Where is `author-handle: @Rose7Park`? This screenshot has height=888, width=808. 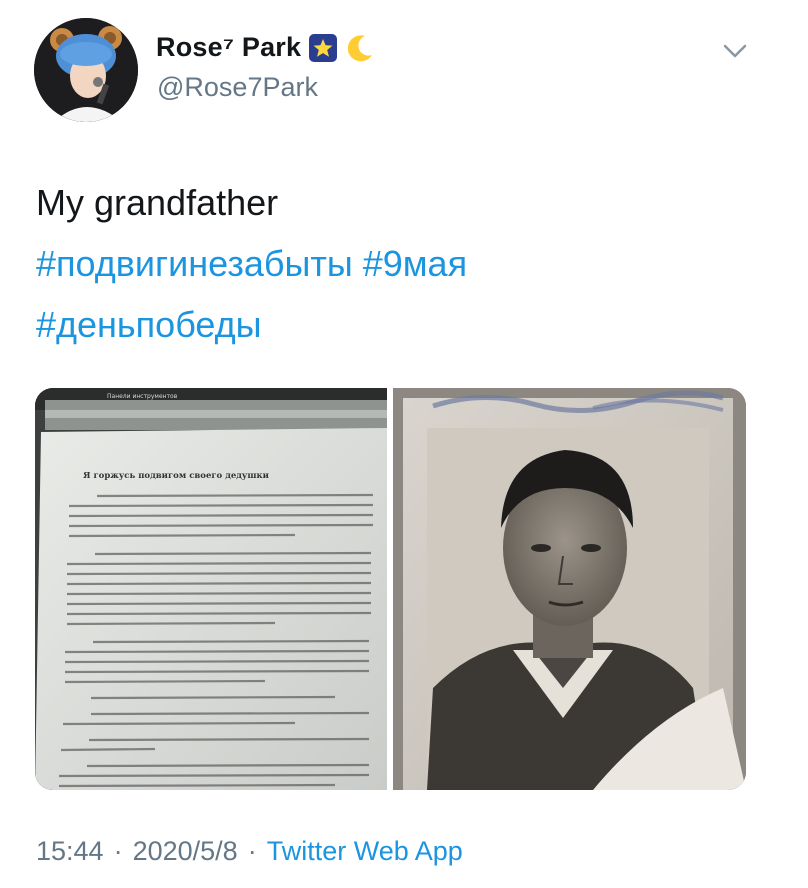 author-handle: @Rose7Park is located at coordinates (237, 87).